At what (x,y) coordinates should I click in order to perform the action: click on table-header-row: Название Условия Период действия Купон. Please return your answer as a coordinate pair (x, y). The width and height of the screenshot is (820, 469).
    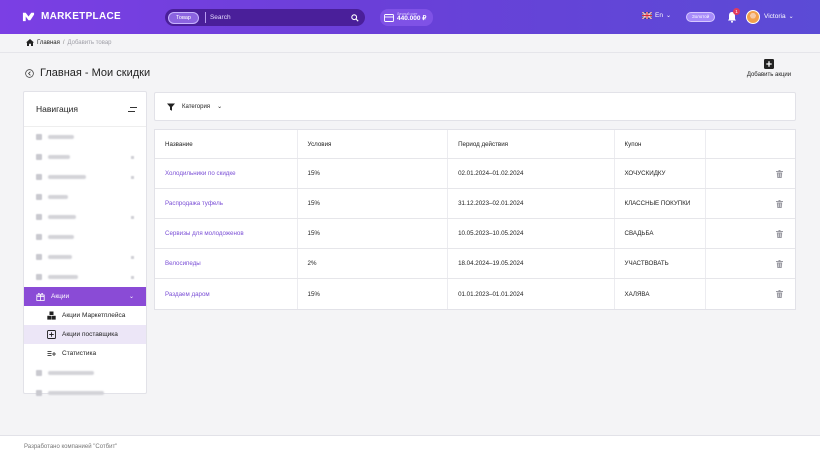
    Looking at the image, I should click on (475, 144).